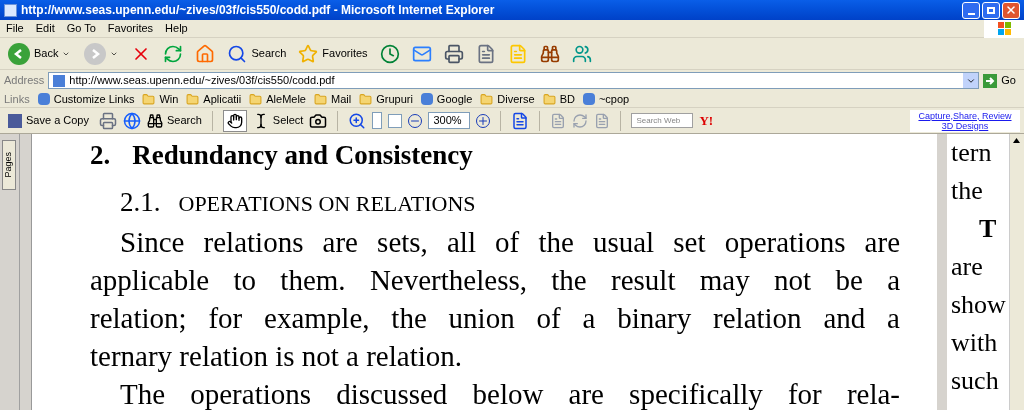 This screenshot has width=1024, height=410. What do you see at coordinates (971, 80) in the screenshot?
I see `dropdown-icon` at bounding box center [971, 80].